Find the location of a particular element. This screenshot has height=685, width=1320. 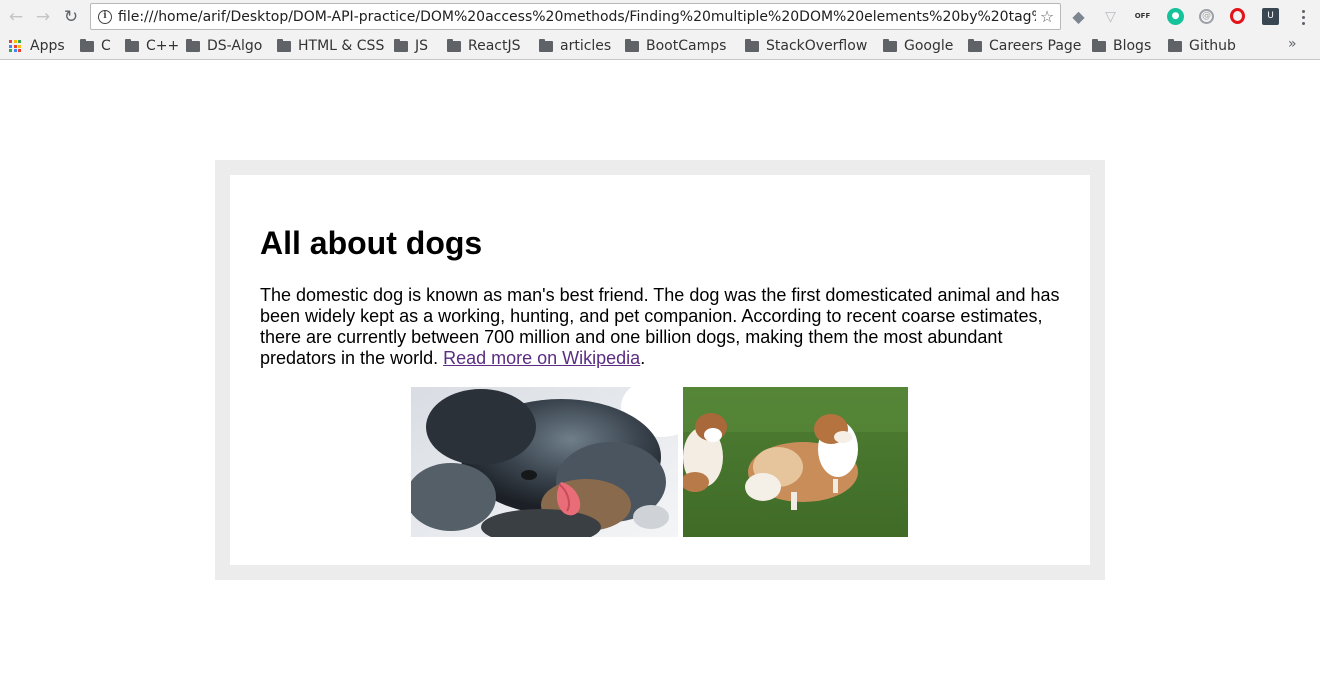

bookmark-label: BootCamps is located at coordinates (686, 46).